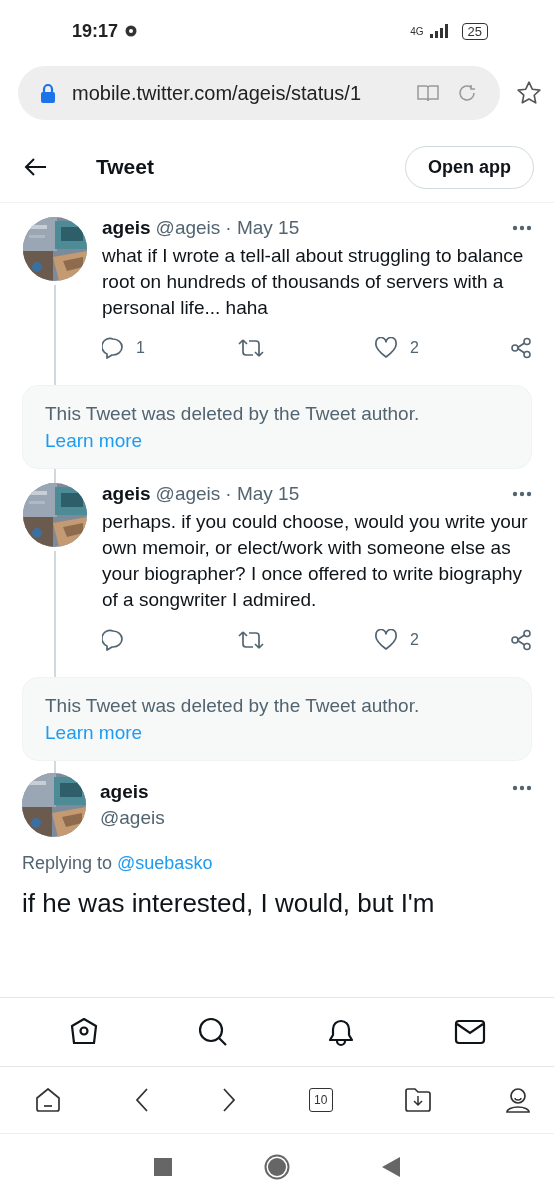  What do you see at coordinates (517, 1100) in the screenshot?
I see `profile-icon` at bounding box center [517, 1100].